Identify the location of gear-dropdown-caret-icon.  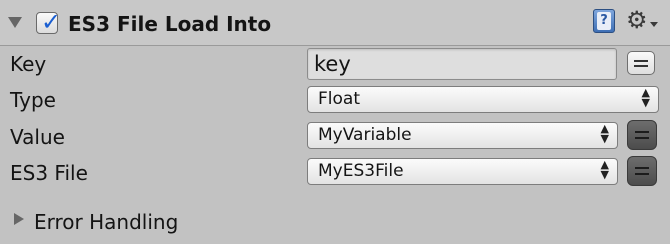
(654, 24).